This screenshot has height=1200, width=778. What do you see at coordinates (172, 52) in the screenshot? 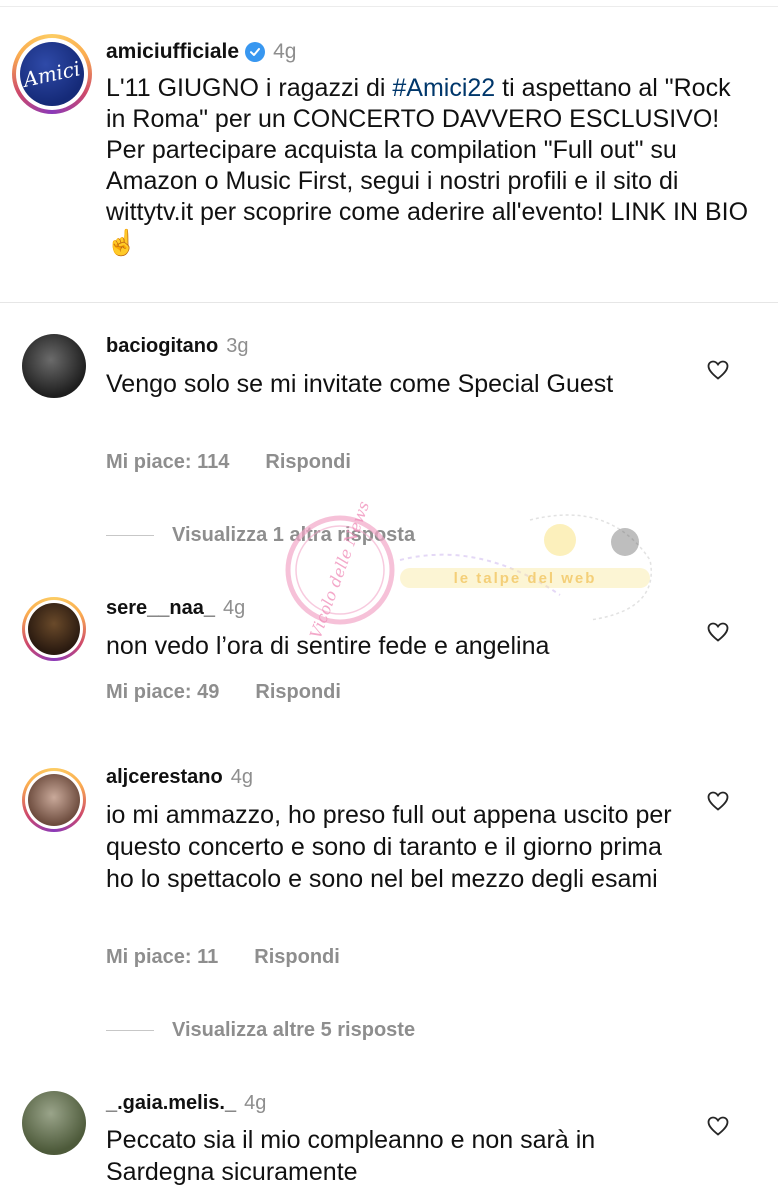
I see `caption-username: amiciufficiale` at bounding box center [172, 52].